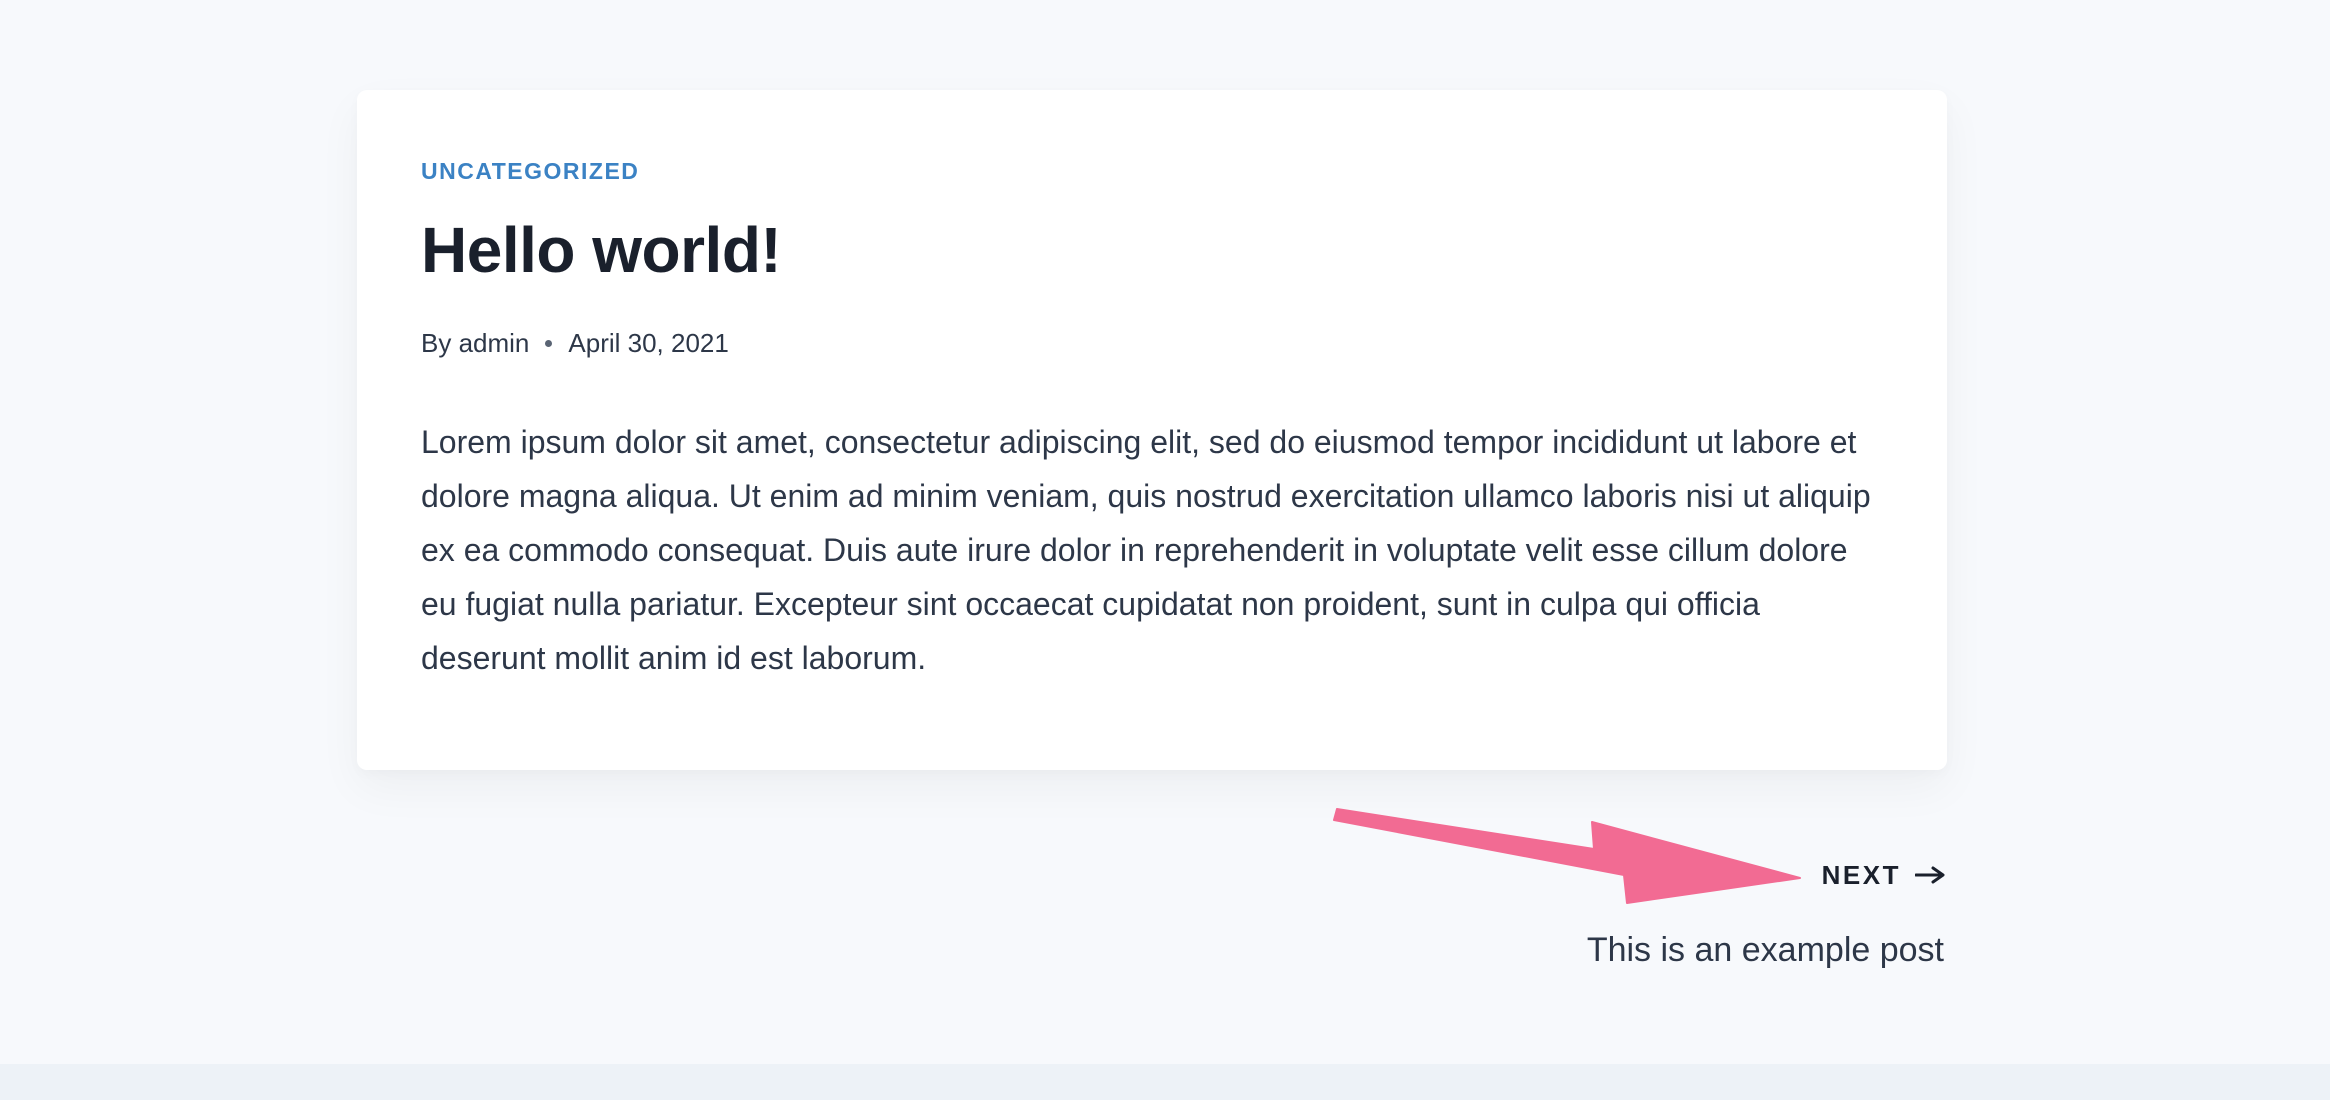  Describe the element at coordinates (1152, 343) in the screenshot. I see `post-meta: By admin April 30, 2021` at that location.